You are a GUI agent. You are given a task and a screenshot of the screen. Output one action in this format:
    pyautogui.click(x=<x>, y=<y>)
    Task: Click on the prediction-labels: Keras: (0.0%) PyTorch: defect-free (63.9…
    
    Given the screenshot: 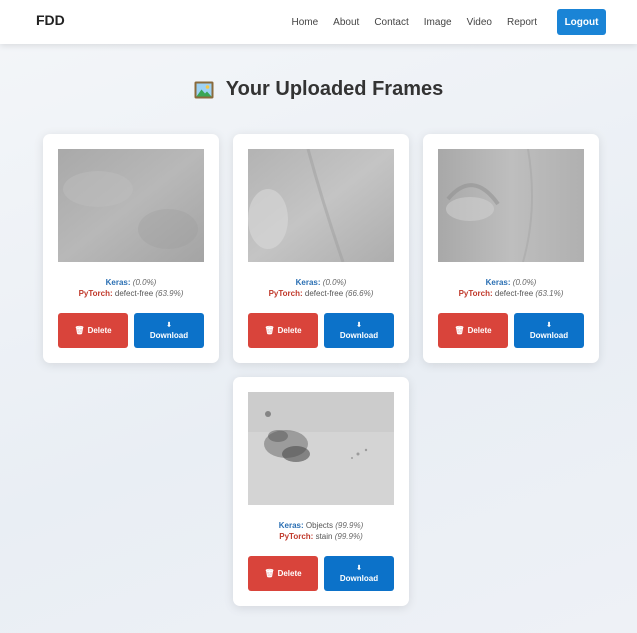 What is the action you would take?
    pyautogui.click(x=131, y=288)
    